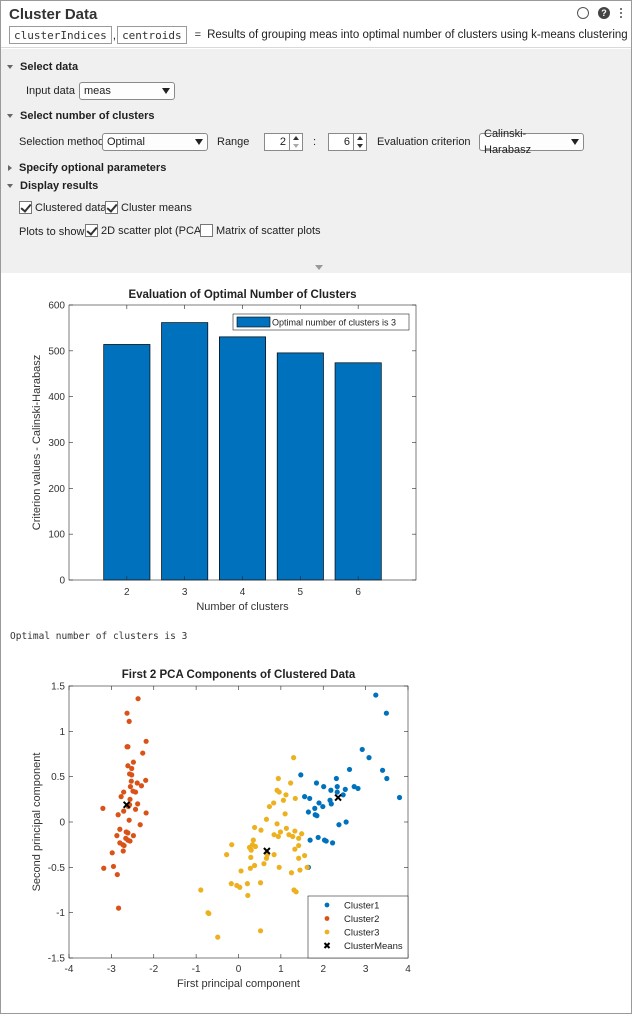 The height and width of the screenshot is (1014, 632). What do you see at coordinates (277, 142) in the screenshot?
I see `spinner-value: 2` at bounding box center [277, 142].